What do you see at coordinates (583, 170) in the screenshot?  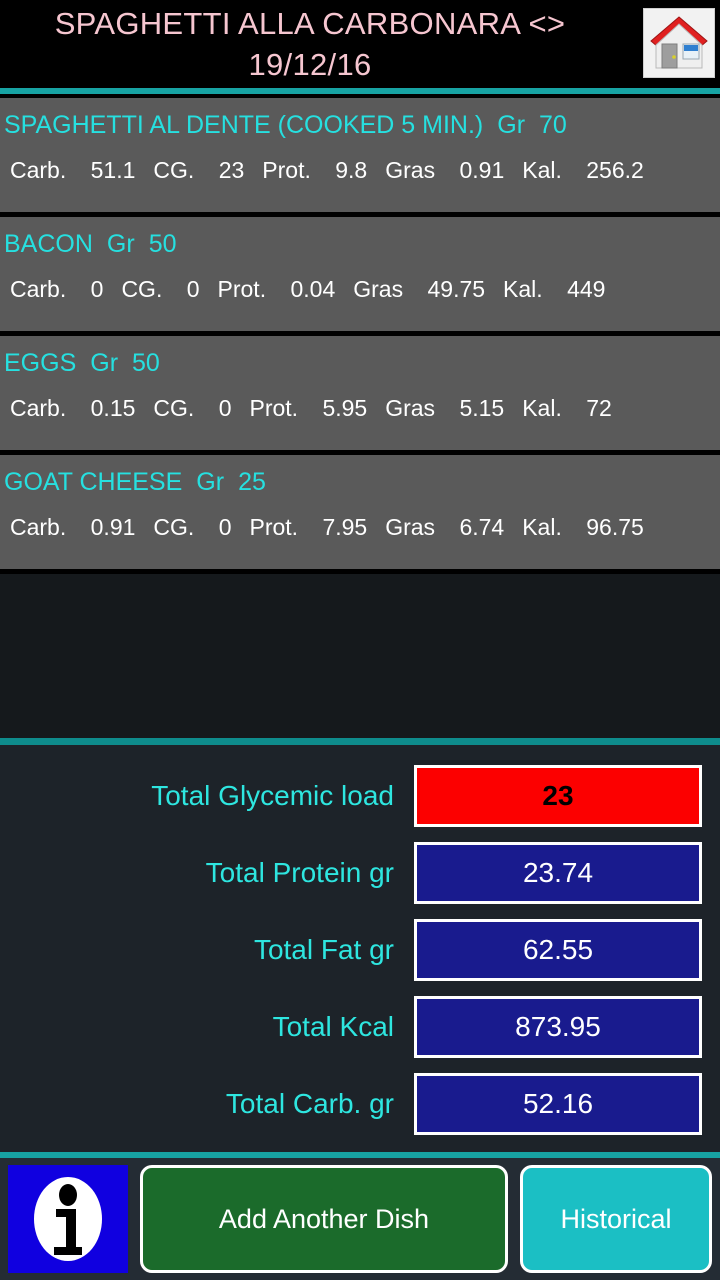 I see `macro-kal: Kal. 256.2` at bounding box center [583, 170].